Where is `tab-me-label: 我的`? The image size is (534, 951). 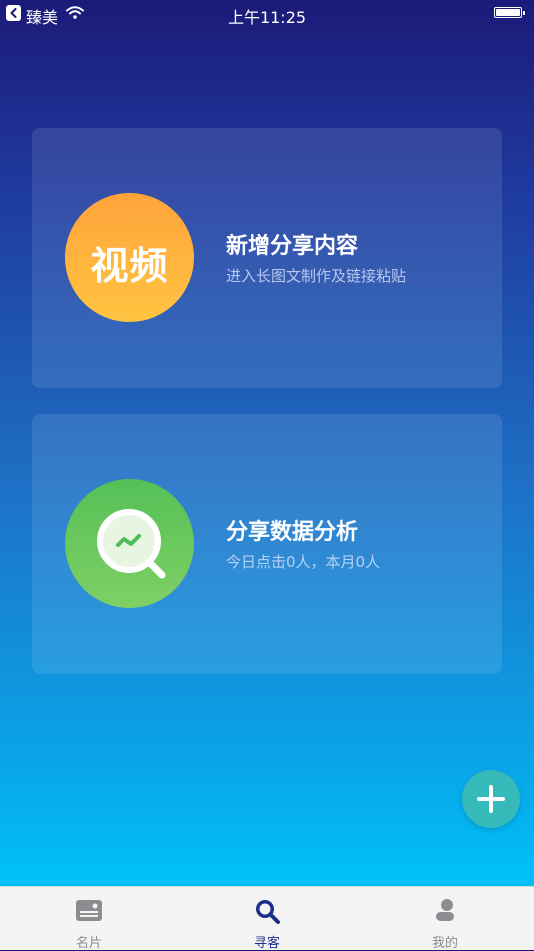 tab-me-label: 我的 is located at coordinates (444, 943).